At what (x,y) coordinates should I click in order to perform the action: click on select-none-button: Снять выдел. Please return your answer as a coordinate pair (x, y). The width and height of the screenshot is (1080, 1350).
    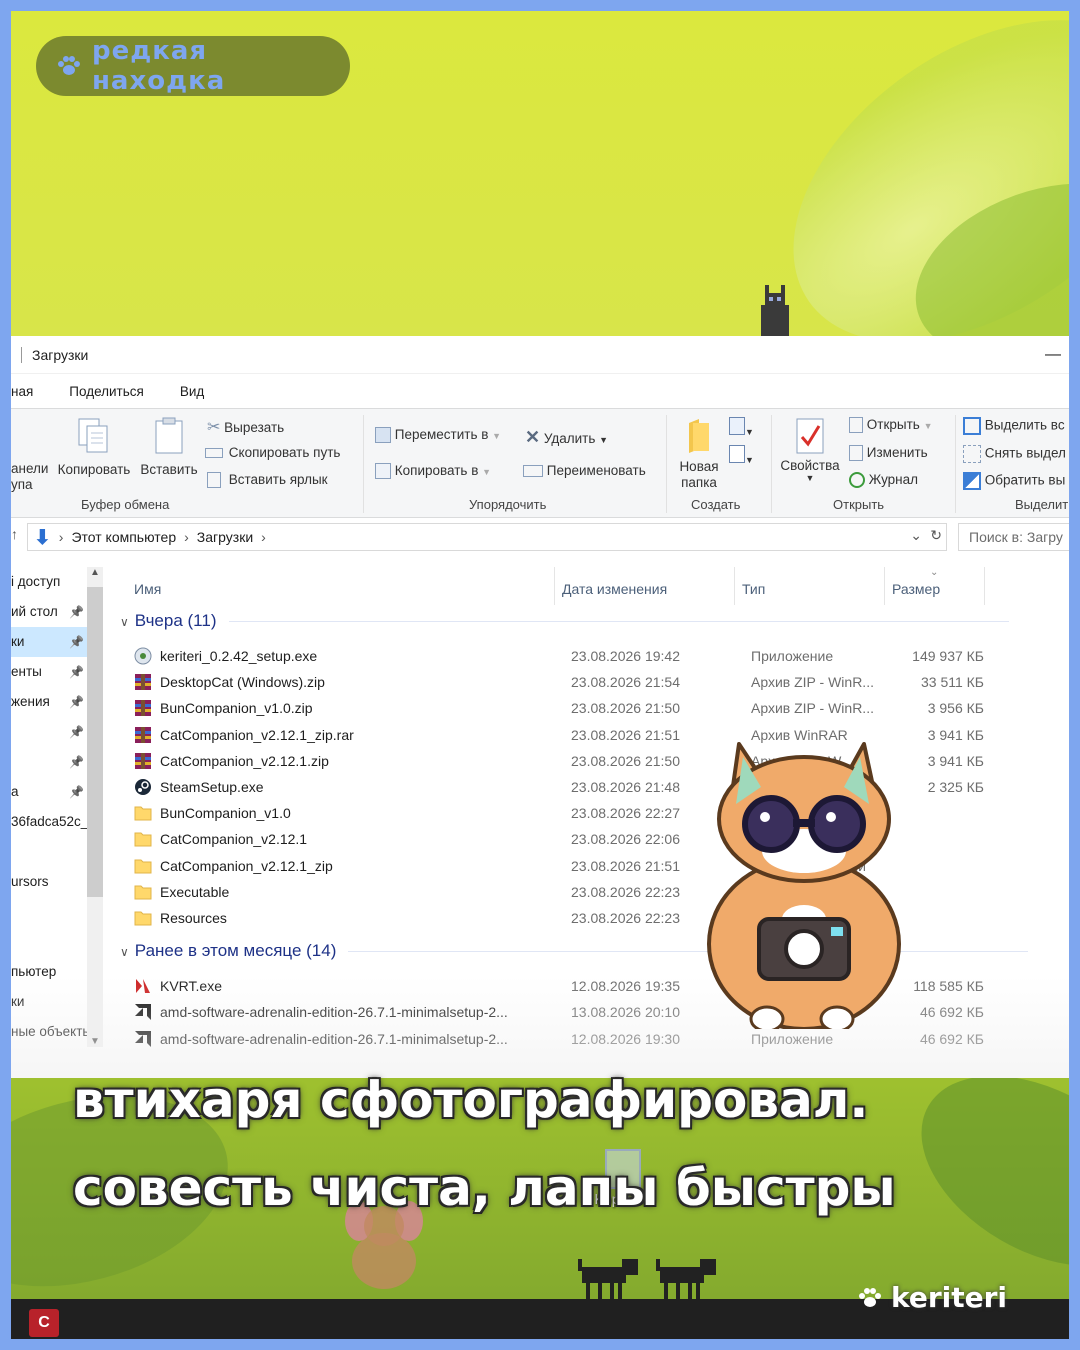
    Looking at the image, I should click on (1014, 454).